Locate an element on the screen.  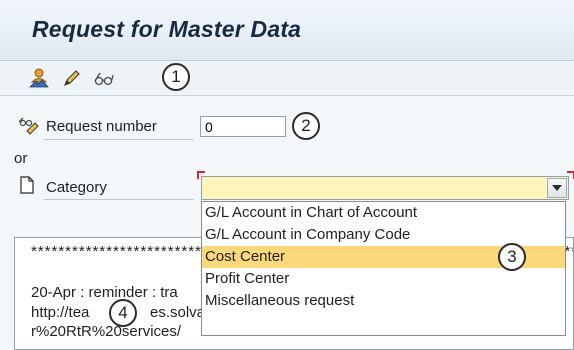
dropdown-option: Miscellaneous request is located at coordinates (383, 301).